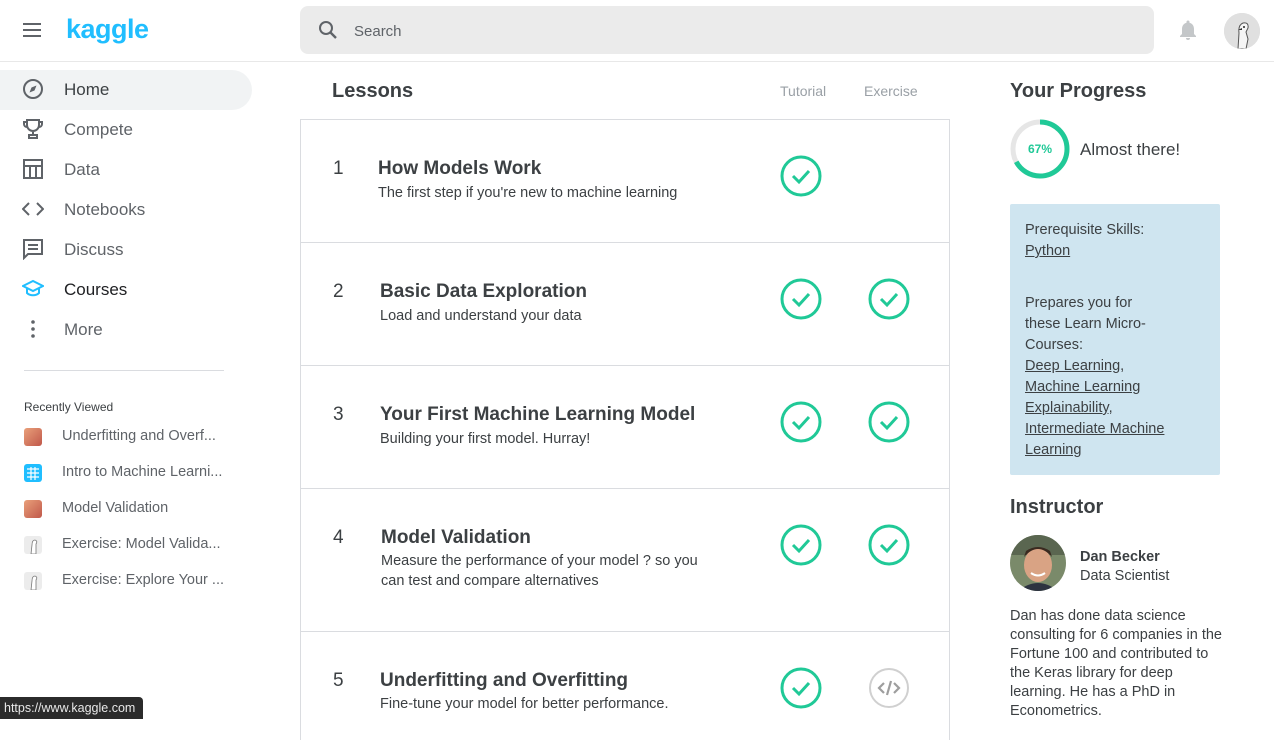  I want to click on sidebar-item-compete: Compete, so click(126, 130).